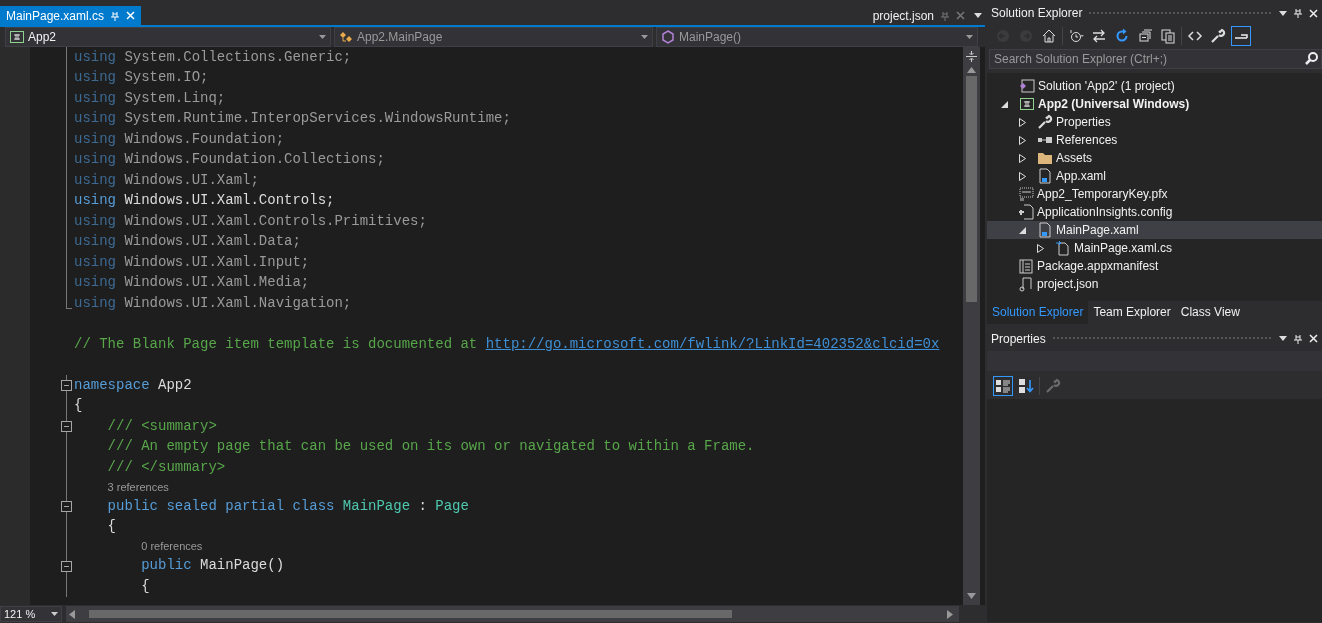 This screenshot has height=623, width=1322. I want to click on refresh-icon, so click(1122, 36).